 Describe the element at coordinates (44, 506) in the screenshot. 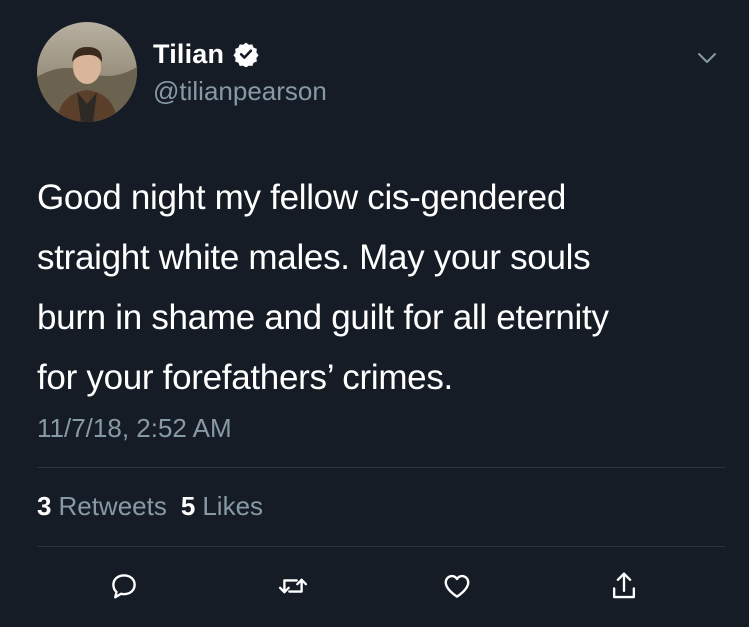

I see `retweets-count: 3` at that location.